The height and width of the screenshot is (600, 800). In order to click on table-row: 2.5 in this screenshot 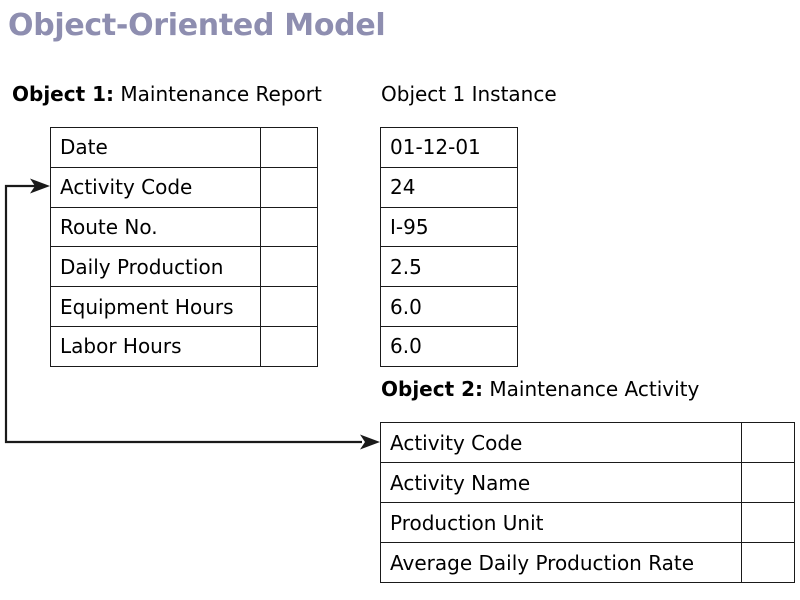, I will do `click(449, 267)`.